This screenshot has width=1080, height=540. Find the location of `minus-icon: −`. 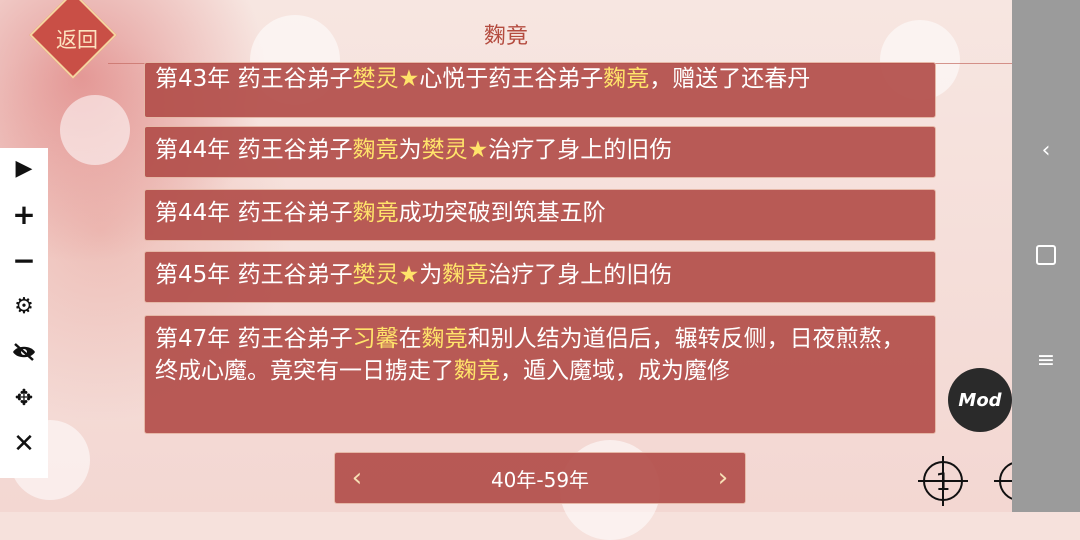

minus-icon: − is located at coordinates (24, 260).